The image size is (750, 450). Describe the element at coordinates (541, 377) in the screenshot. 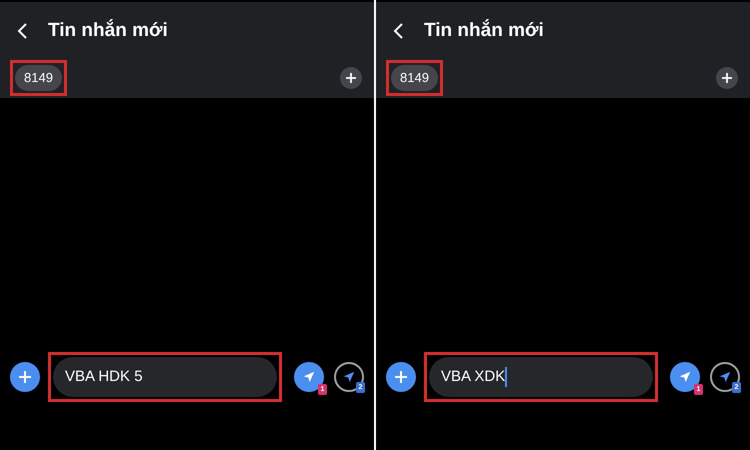

I see `message-field: VBA XDK` at that location.